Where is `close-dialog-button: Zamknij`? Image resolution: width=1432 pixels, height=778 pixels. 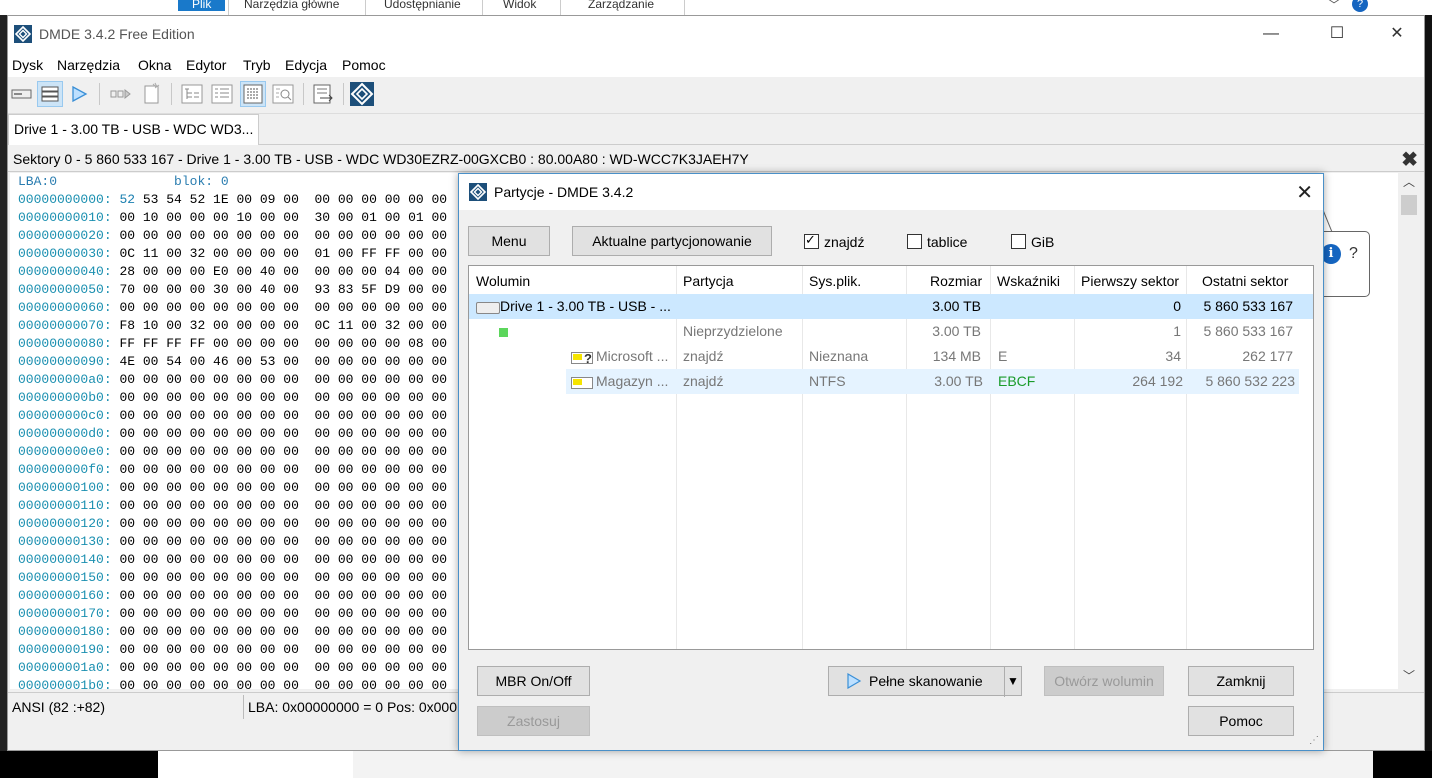 close-dialog-button: Zamknij is located at coordinates (1241, 681).